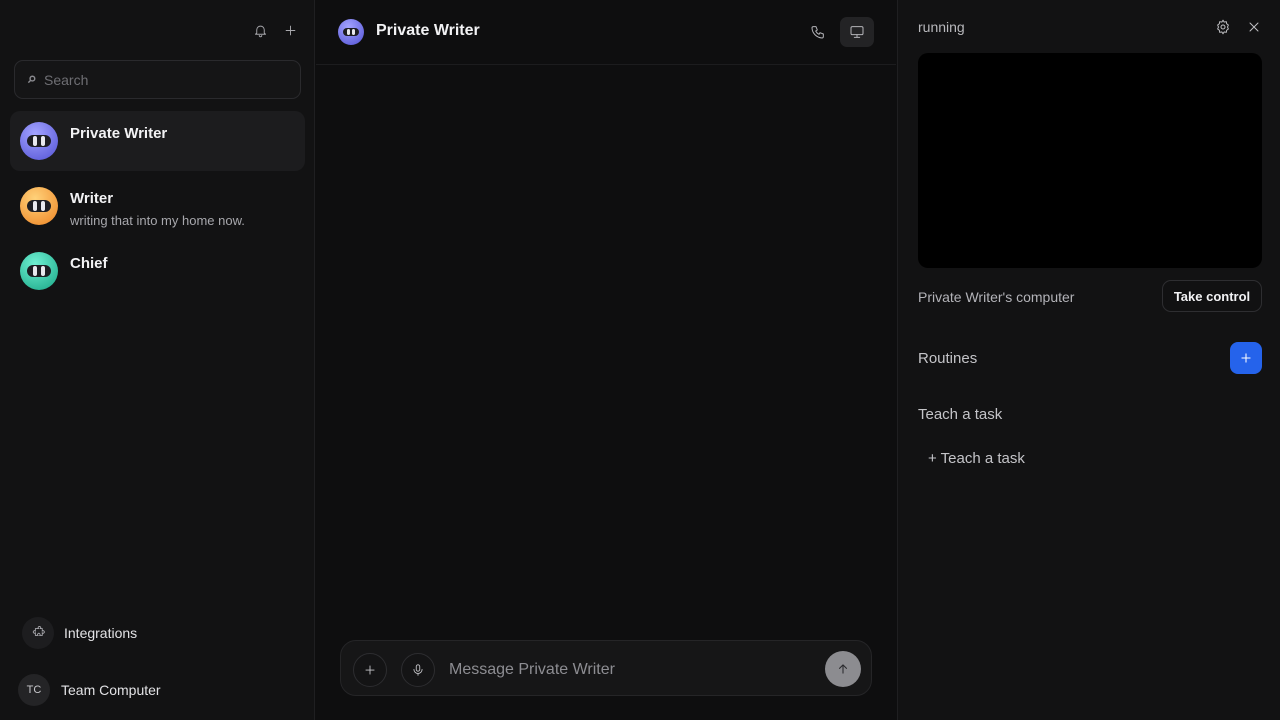 The width and height of the screenshot is (1280, 720). Describe the element at coordinates (629, 670) in the screenshot. I see `message-input` at that location.